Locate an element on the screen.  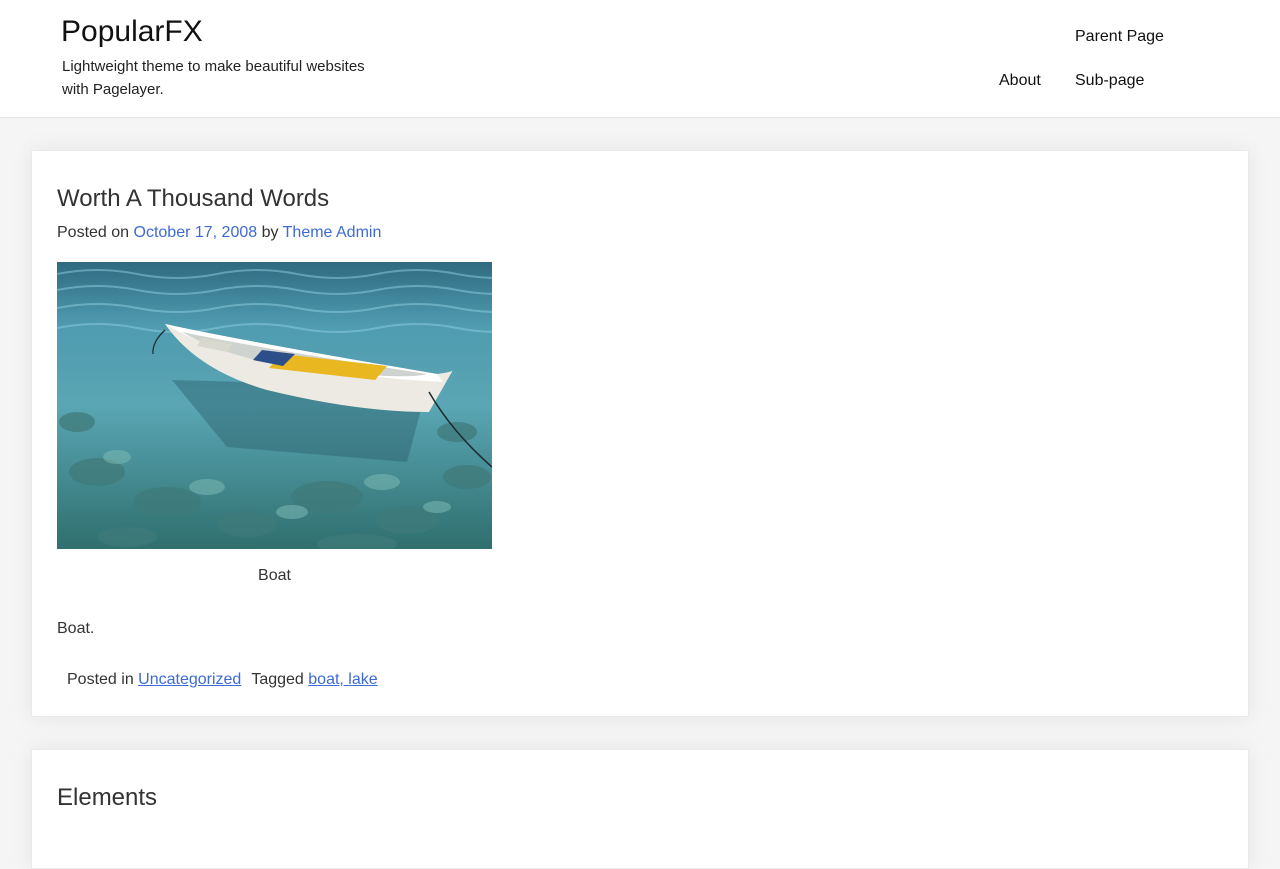
post-footer: Posted in Uncategorized Tagged boat, lake is located at coordinates (222, 680).